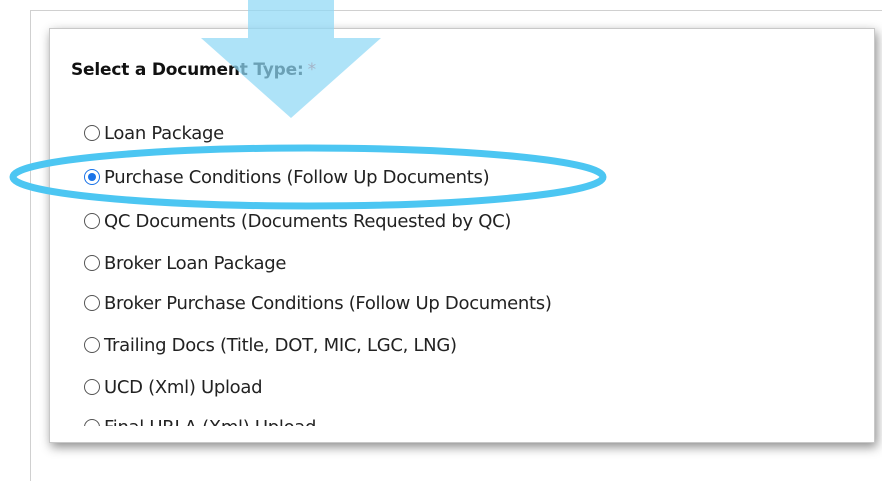  I want to click on required-asterisk: *, so click(312, 70).